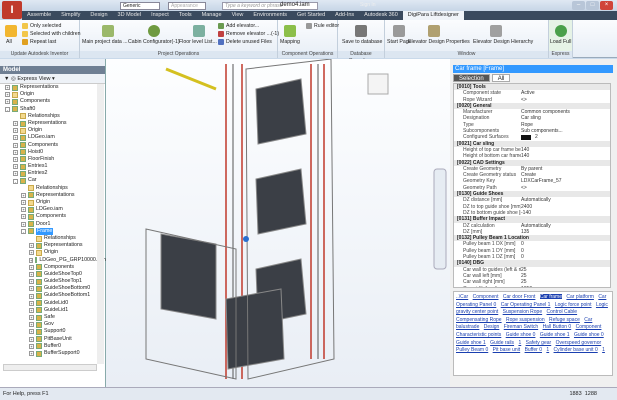  Describe the element at coordinates (576, 350) in the screenshot. I see `component-link: Cylinder base unit 0` at that location.